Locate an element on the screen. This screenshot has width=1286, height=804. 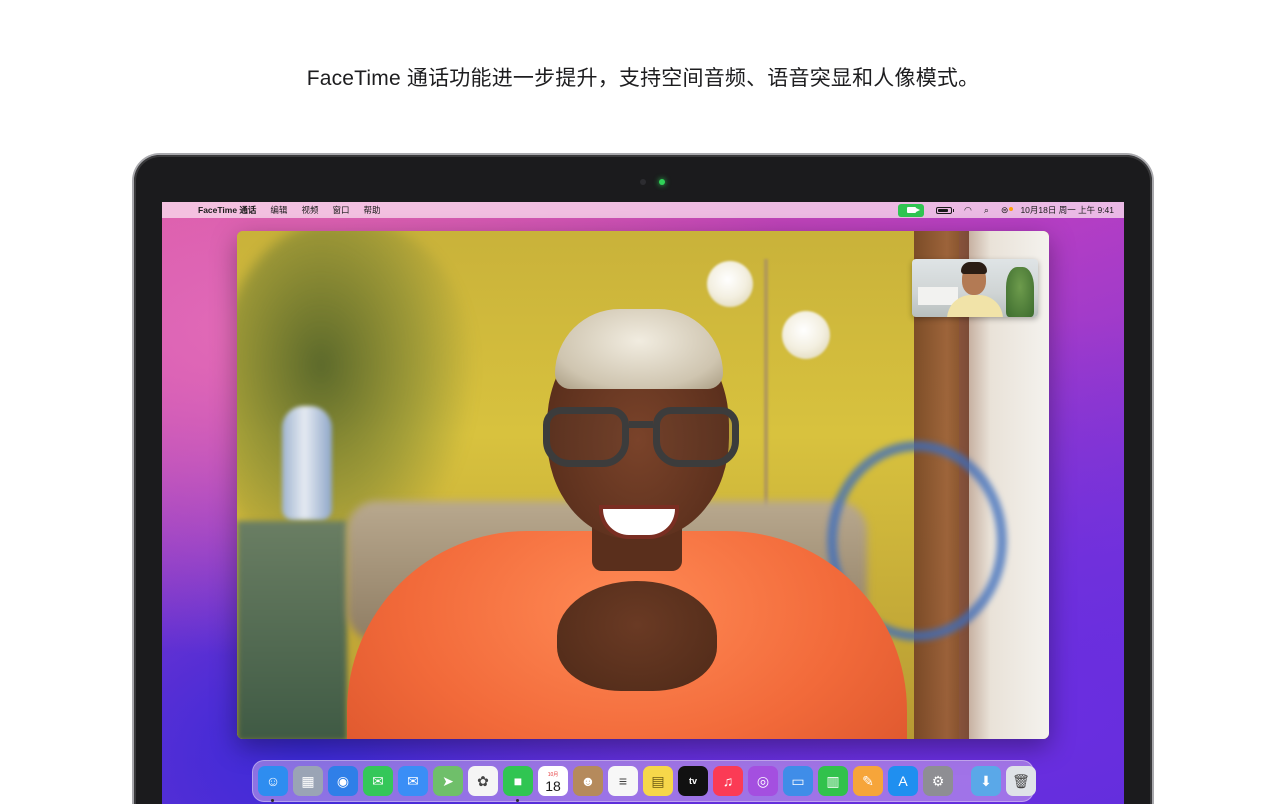
dock-safari-icon: ◉ is located at coordinates (343, 781).